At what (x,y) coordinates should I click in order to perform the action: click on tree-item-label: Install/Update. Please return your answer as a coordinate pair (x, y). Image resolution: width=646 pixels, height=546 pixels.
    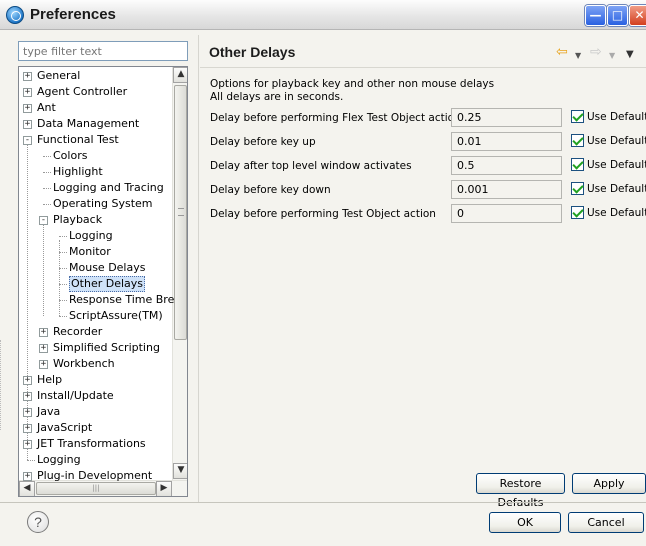
    Looking at the image, I should click on (75, 395).